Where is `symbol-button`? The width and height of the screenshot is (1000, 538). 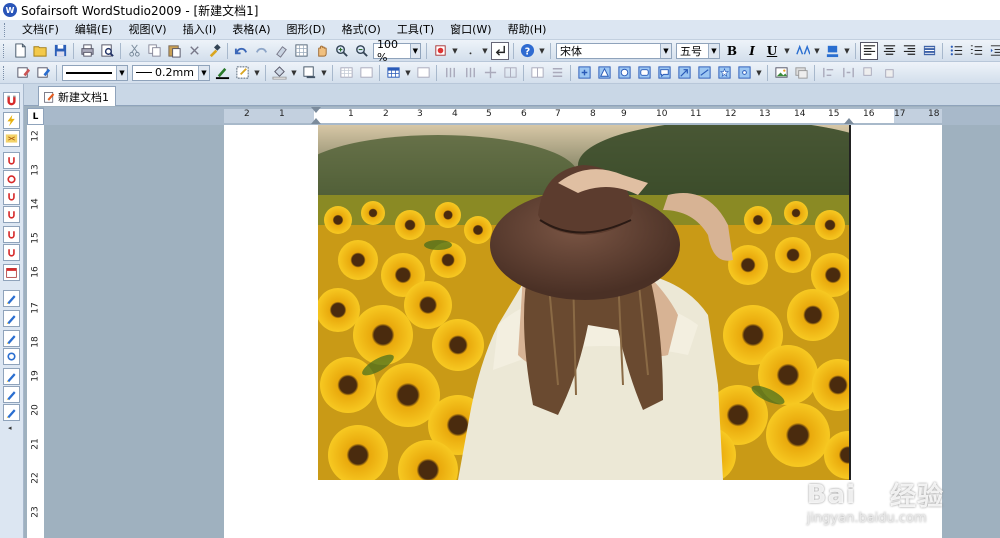 symbol-button is located at coordinates (470, 51).